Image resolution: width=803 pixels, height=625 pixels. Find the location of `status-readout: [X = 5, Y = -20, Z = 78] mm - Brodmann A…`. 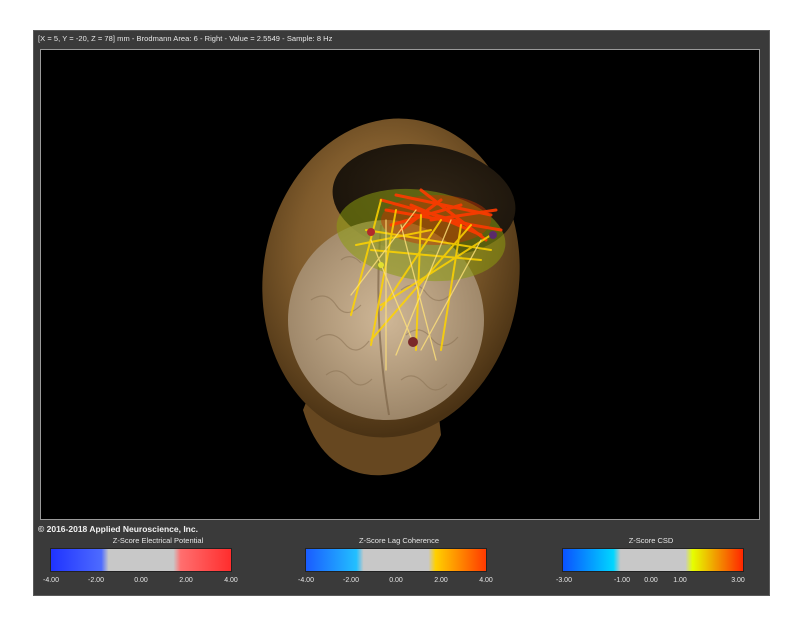

status-readout: [X = 5, Y = -20, Z = 78] mm - Brodmann A… is located at coordinates (185, 38).